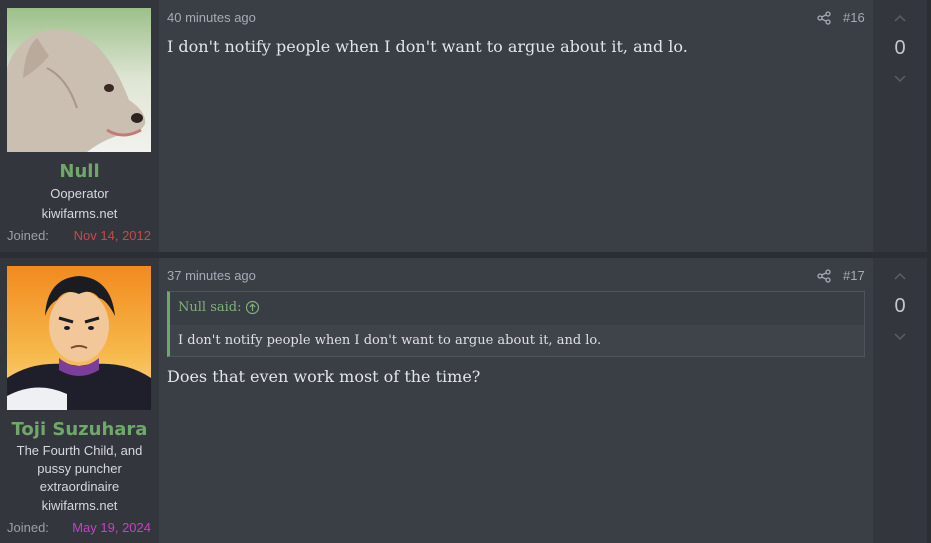  What do you see at coordinates (79, 429) in the screenshot?
I see `username: Toji Suzuhara` at bounding box center [79, 429].